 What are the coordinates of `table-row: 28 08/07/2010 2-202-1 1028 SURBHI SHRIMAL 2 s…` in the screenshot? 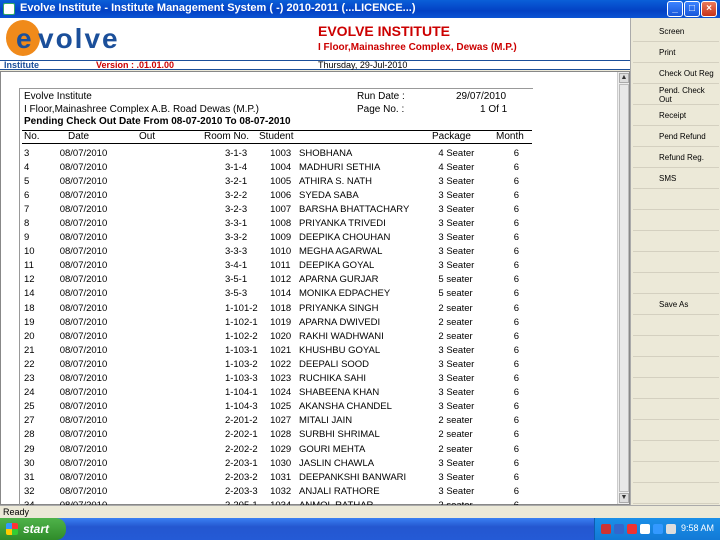 It's located at (276, 435).